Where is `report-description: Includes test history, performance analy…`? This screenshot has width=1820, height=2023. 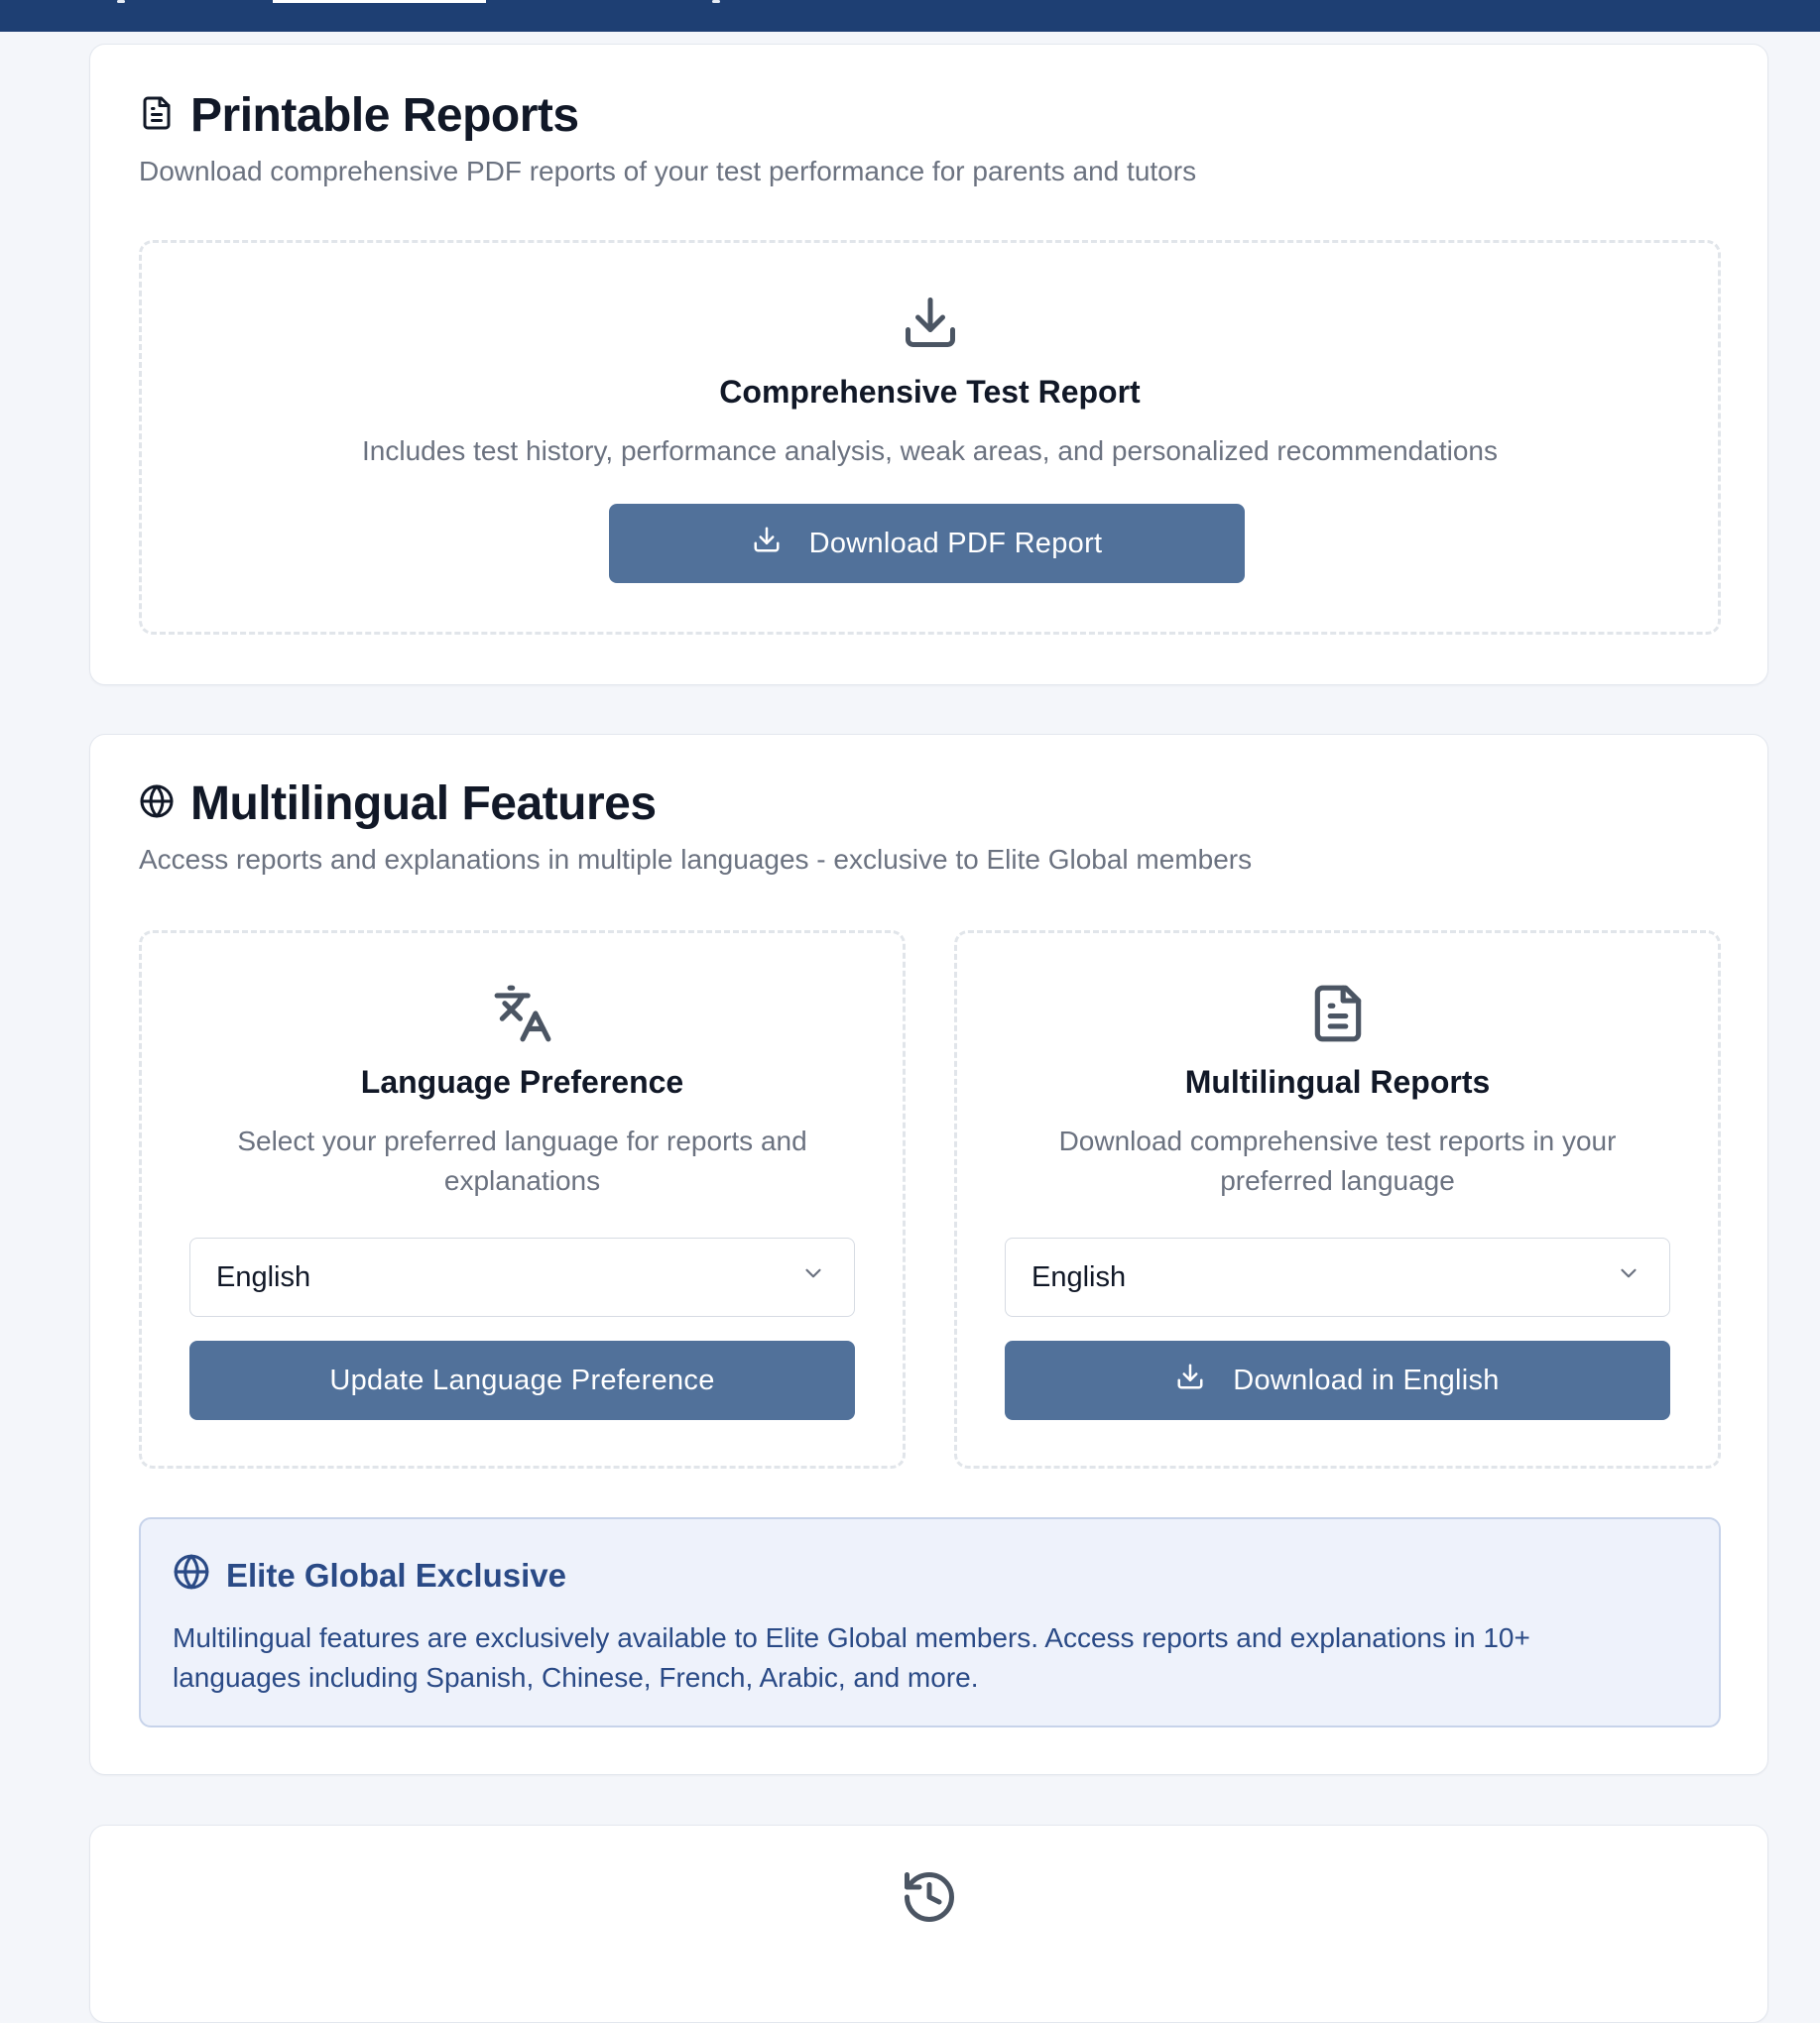 report-description: Includes test history, performance analy… is located at coordinates (930, 450).